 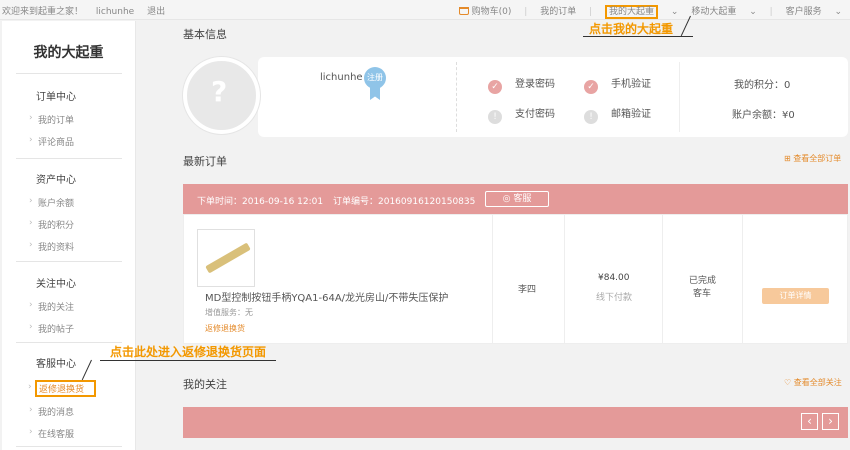 What do you see at coordinates (713, 12) in the screenshot?
I see `mobile-link: 移动大起重` at bounding box center [713, 12].